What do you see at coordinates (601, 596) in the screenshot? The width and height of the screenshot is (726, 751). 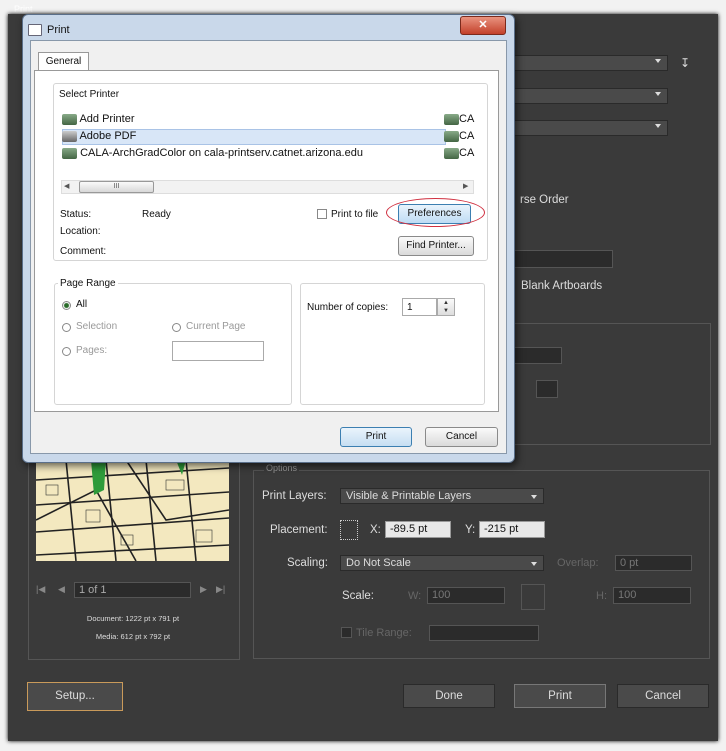 I see `h-label: H:` at bounding box center [601, 596].